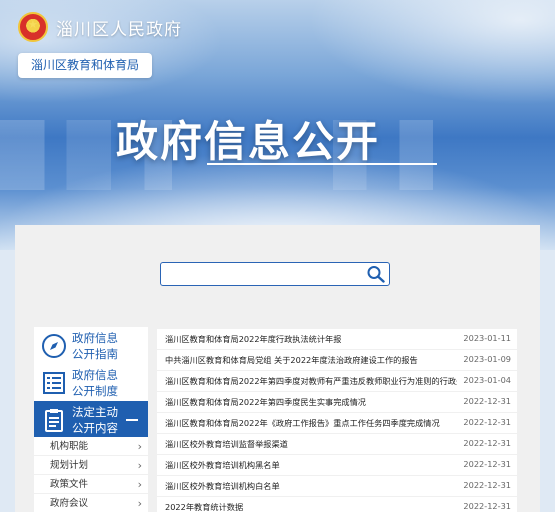 The height and width of the screenshot is (512, 555). I want to click on site-title: 淄川区人民政府, so click(119, 27).